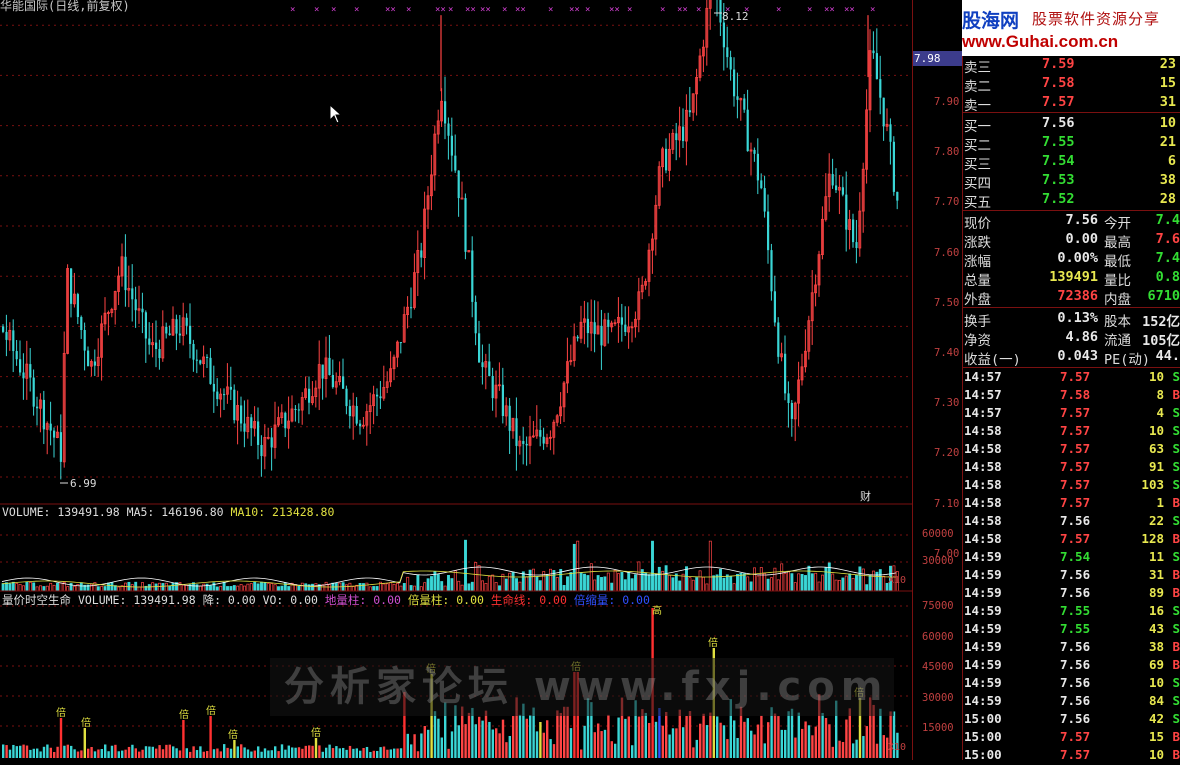 The height and width of the screenshot is (765, 1180). What do you see at coordinates (1176, 628) in the screenshot?
I see `tick-direction: S` at bounding box center [1176, 628].